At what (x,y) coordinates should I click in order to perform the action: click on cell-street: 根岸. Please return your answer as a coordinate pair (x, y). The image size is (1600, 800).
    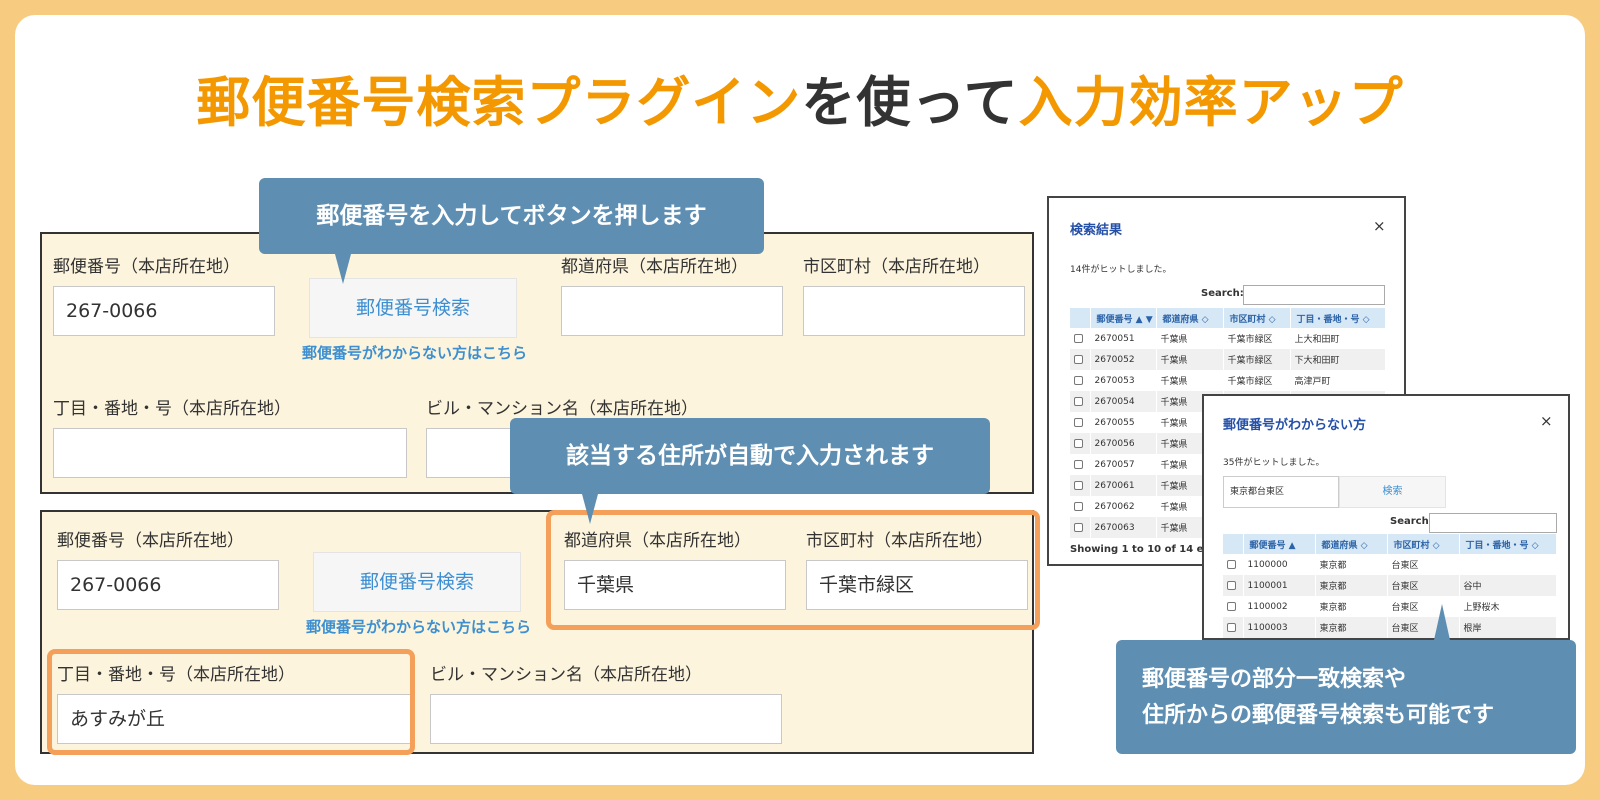
    Looking at the image, I should click on (1508, 627).